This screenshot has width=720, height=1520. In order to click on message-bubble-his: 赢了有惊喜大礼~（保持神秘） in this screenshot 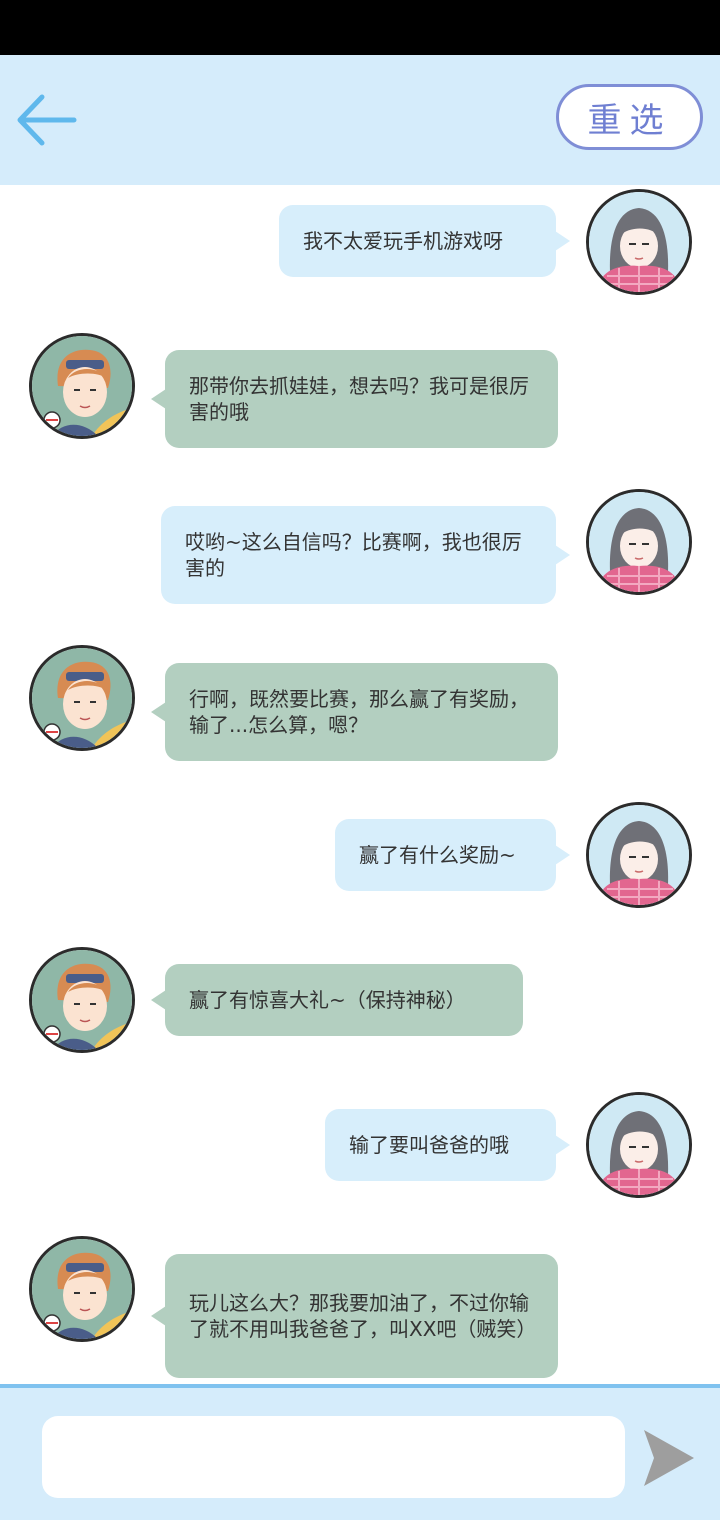, I will do `click(337, 1000)`.